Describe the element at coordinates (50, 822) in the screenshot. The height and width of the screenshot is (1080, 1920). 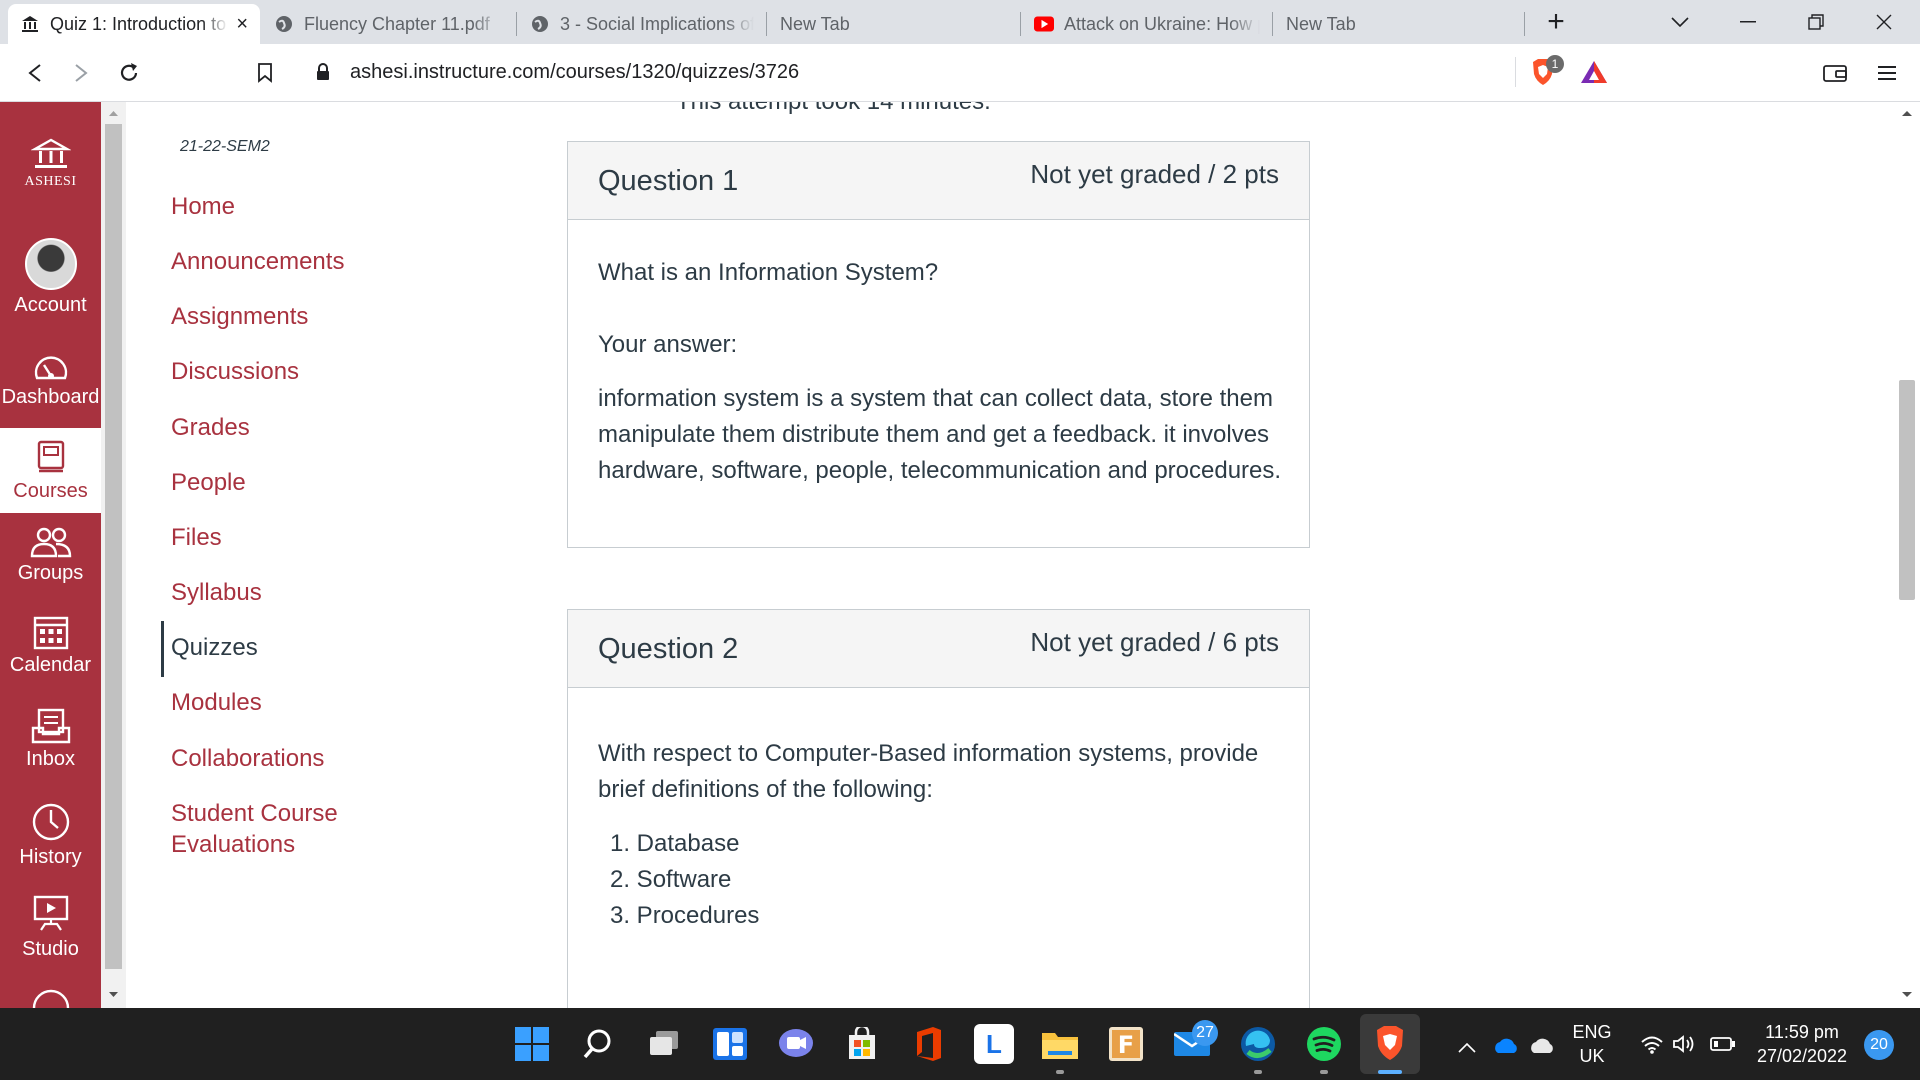
I see `clock-icon` at that location.